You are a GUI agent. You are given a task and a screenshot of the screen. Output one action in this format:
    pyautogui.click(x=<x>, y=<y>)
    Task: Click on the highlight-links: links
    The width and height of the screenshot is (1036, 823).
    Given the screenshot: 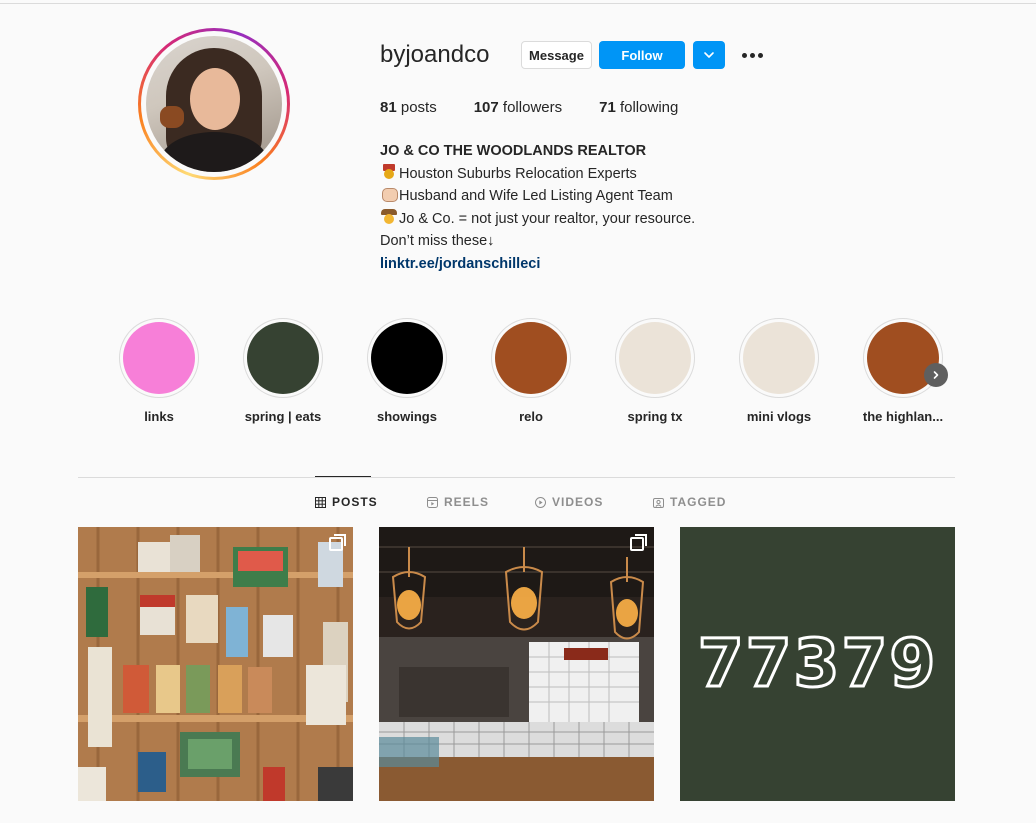 What is the action you would take?
    pyautogui.click(x=159, y=371)
    